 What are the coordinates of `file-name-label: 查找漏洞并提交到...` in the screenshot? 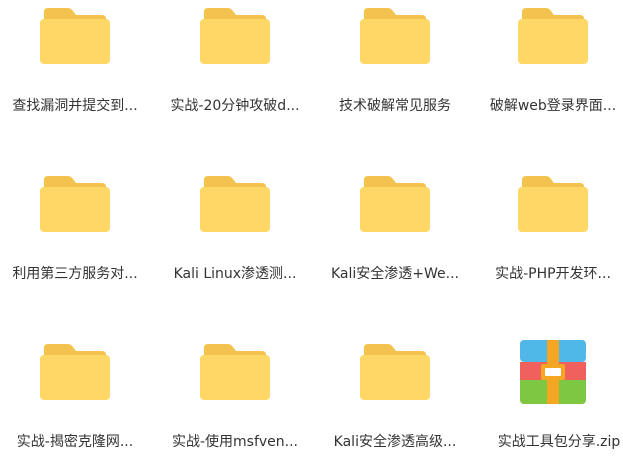 It's located at (75, 106).